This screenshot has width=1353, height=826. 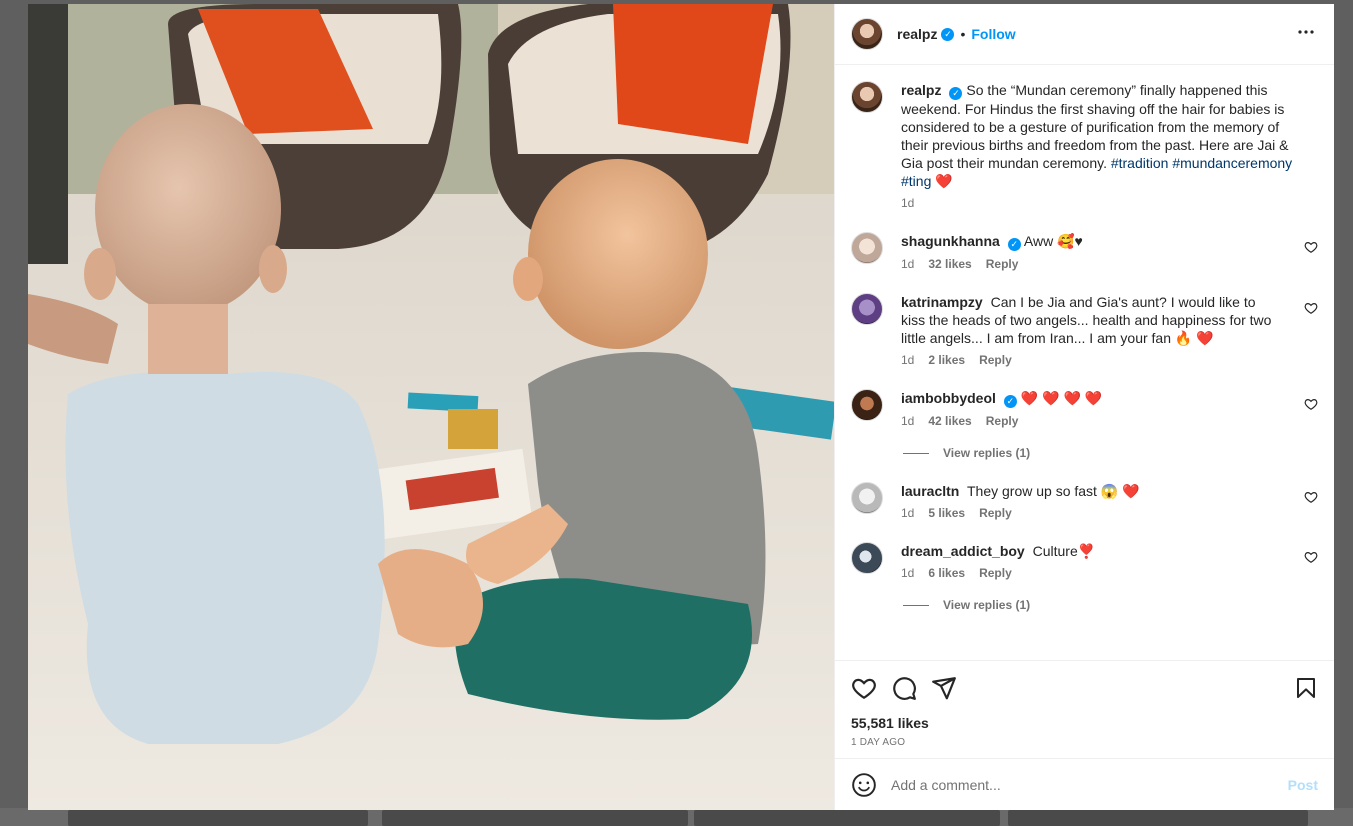 I want to click on comment-likes: 5 likes, so click(x=946, y=513).